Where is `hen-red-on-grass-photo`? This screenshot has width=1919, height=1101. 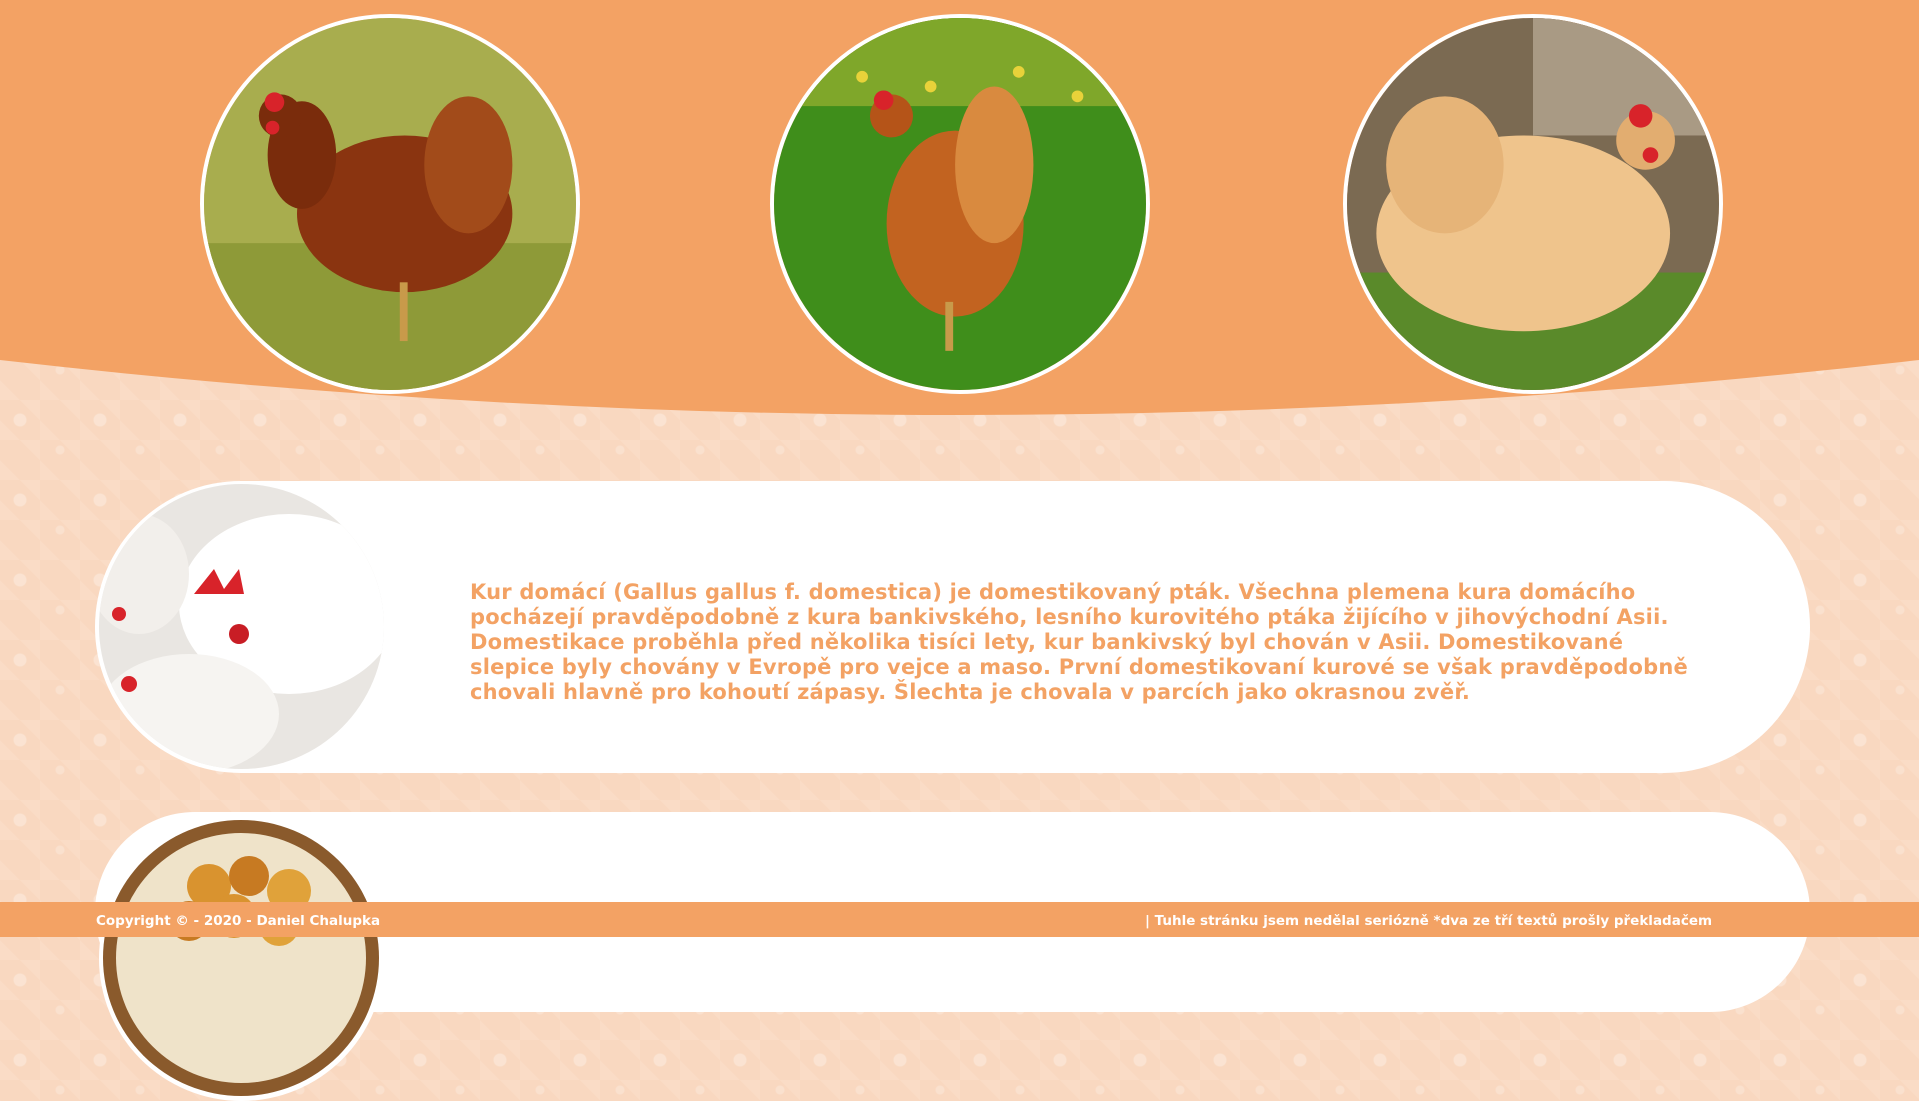
hen-red-on-grass-photo is located at coordinates (390, 204).